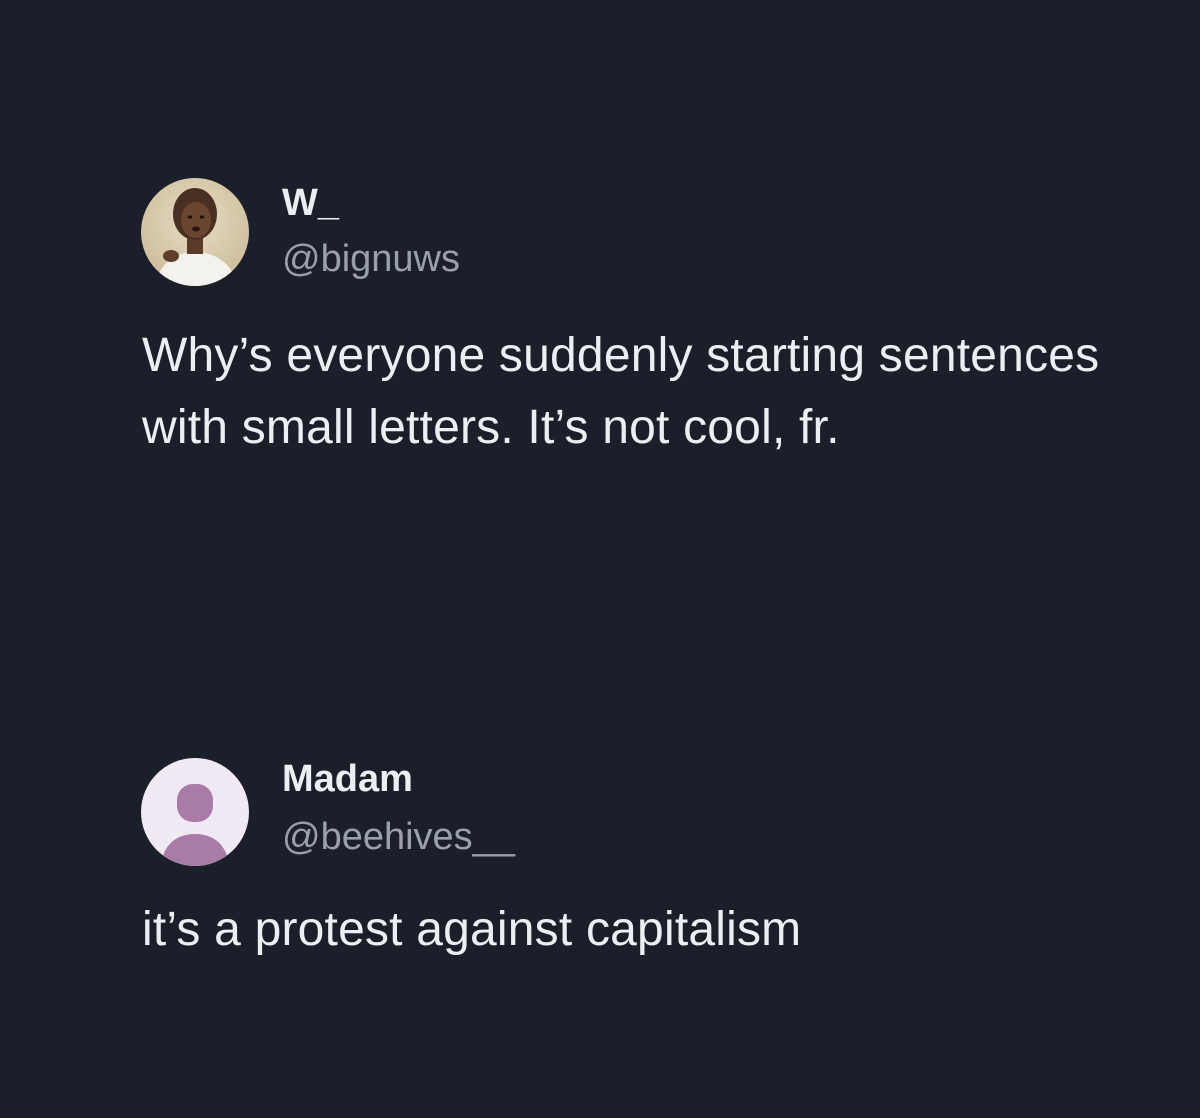 Image resolution: width=1200 pixels, height=1118 pixels. I want to click on user-handle: @bignuws, so click(371, 259).